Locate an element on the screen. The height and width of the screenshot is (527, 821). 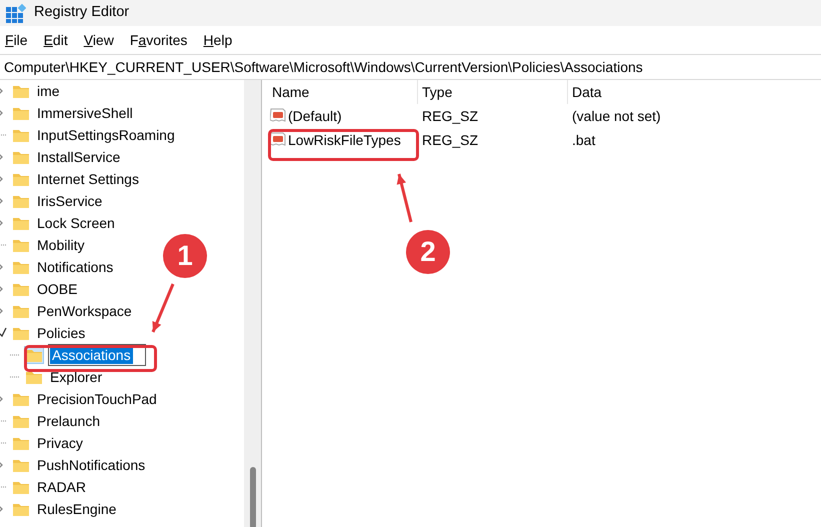
value-data: .bat is located at coordinates (583, 140).